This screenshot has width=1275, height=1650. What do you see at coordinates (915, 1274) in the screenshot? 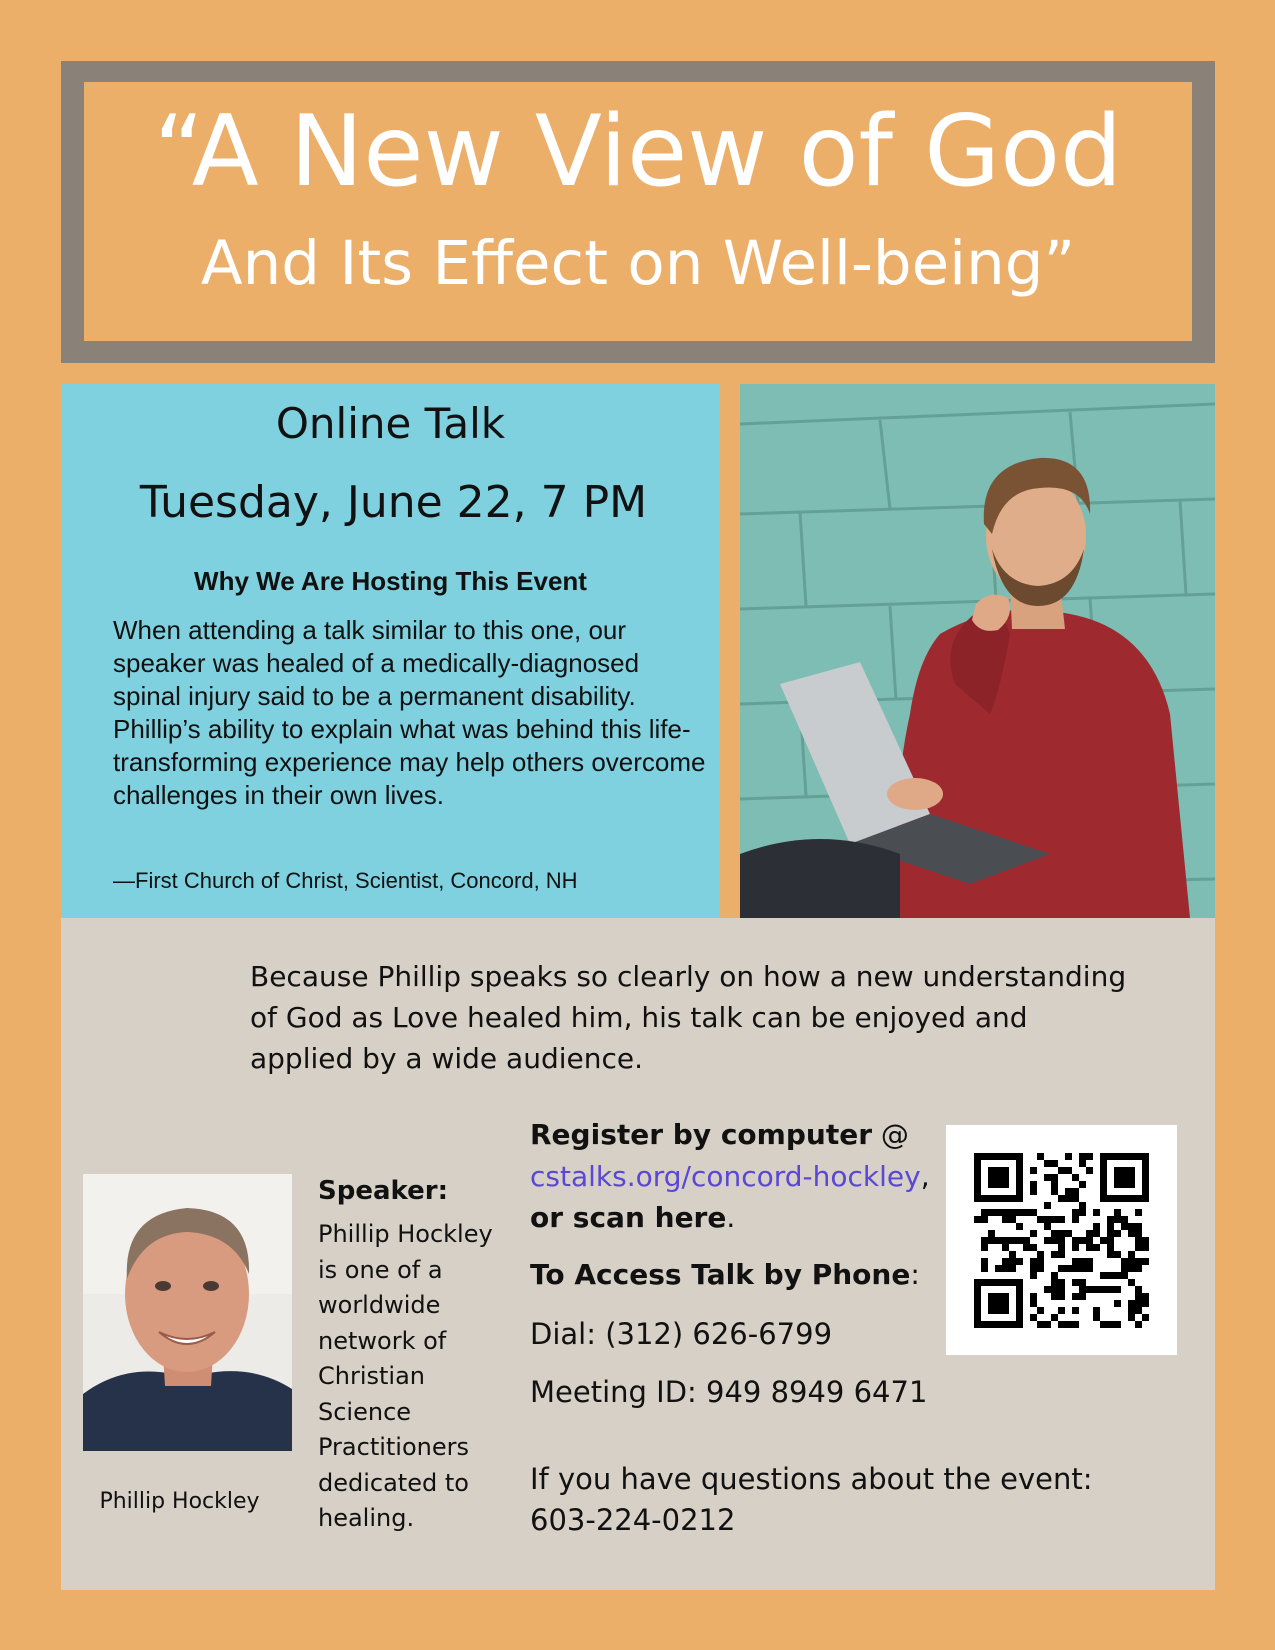
I see `phone-heading-colon: :` at bounding box center [915, 1274].